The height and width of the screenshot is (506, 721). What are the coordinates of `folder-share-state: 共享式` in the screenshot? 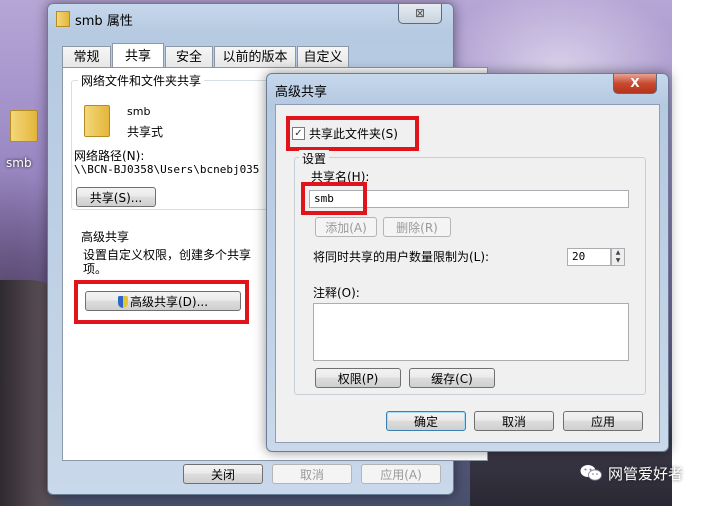 It's located at (145, 132).